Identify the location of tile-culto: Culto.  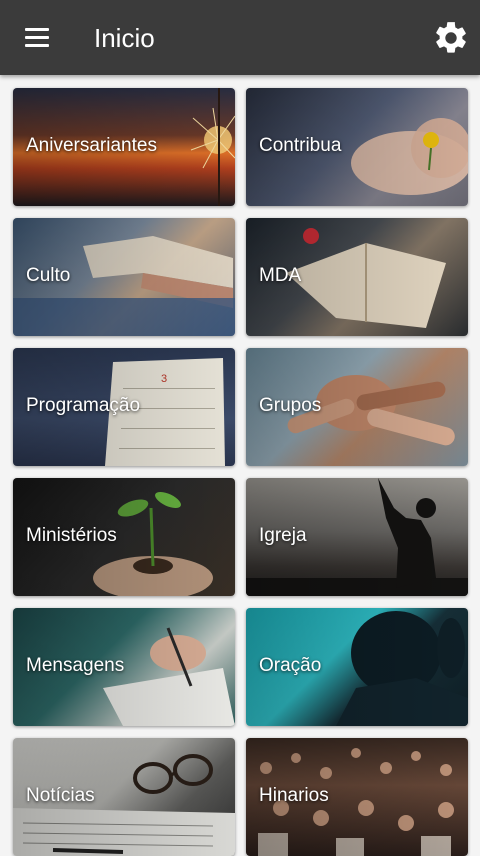
(124, 277).